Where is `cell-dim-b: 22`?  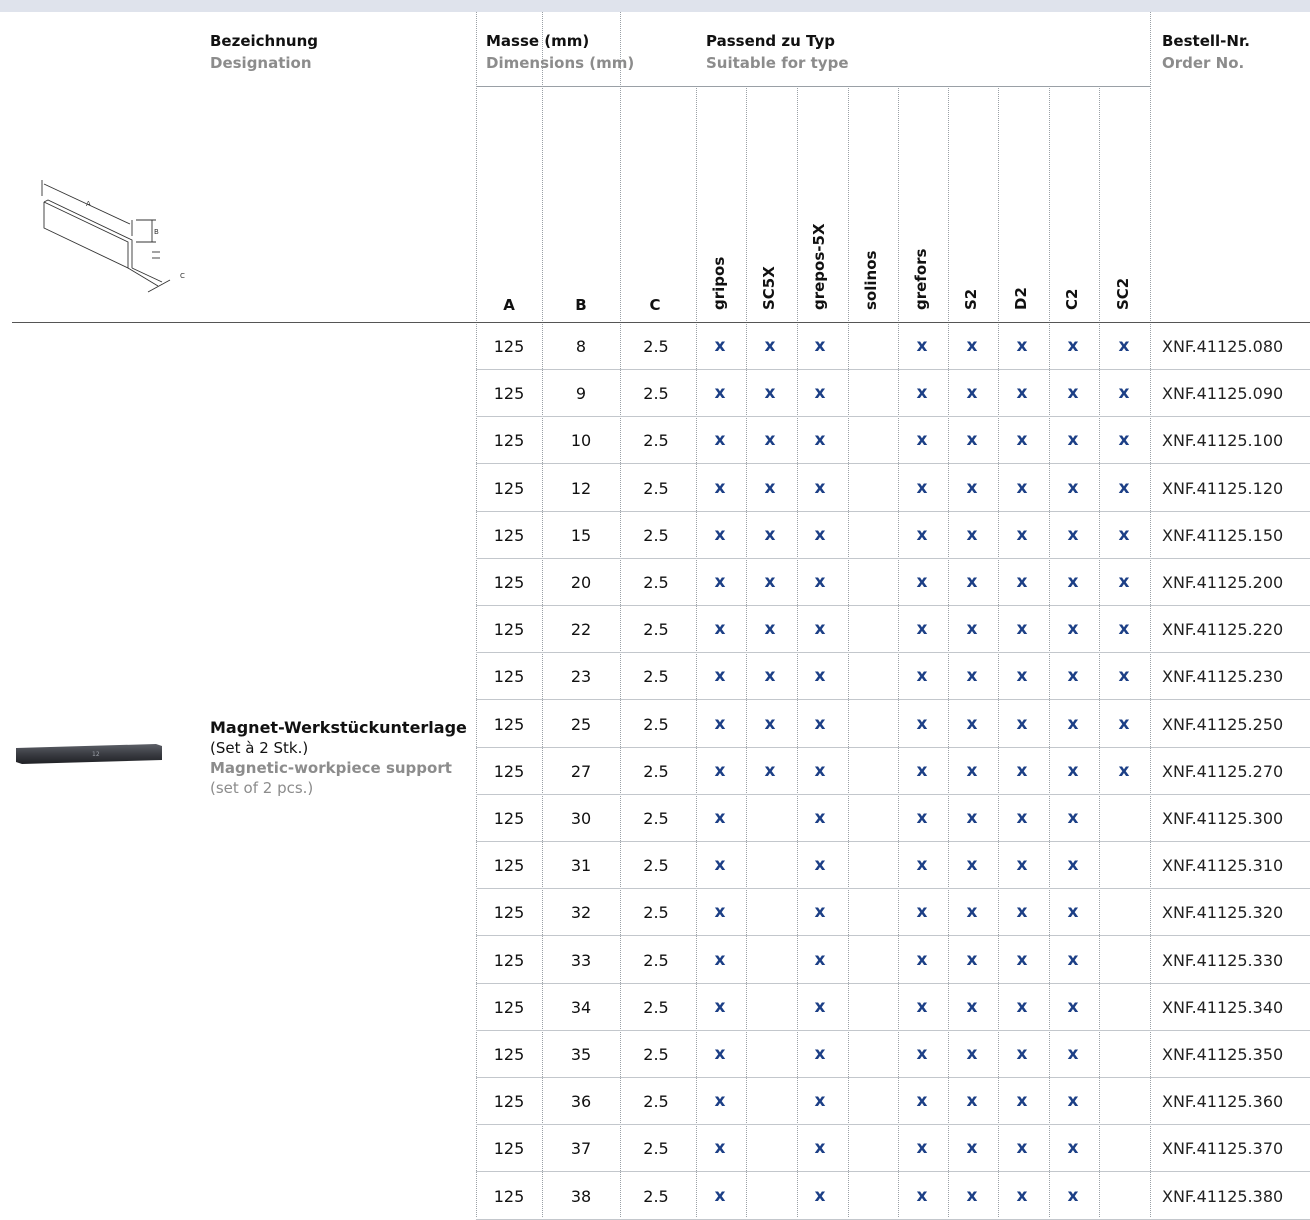
cell-dim-b: 22 is located at coordinates (581, 630).